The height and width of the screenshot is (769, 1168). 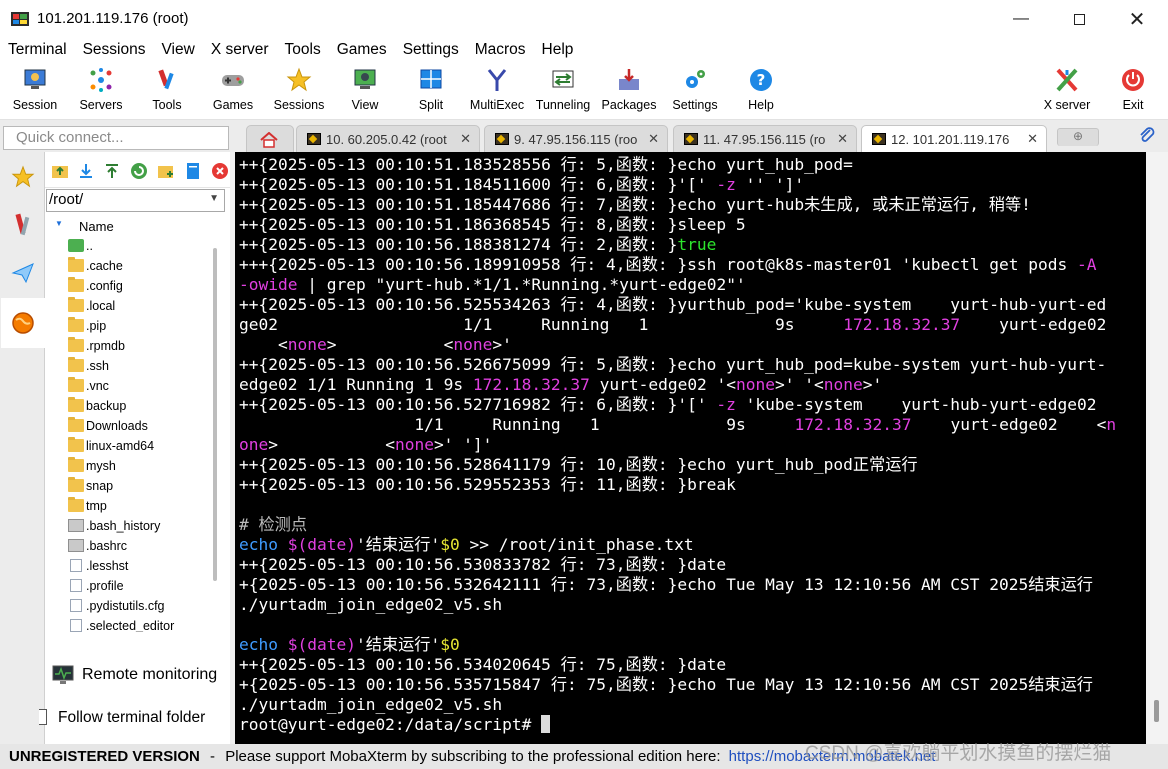 What do you see at coordinates (23, 225) in the screenshot?
I see `tools-side-tab` at bounding box center [23, 225].